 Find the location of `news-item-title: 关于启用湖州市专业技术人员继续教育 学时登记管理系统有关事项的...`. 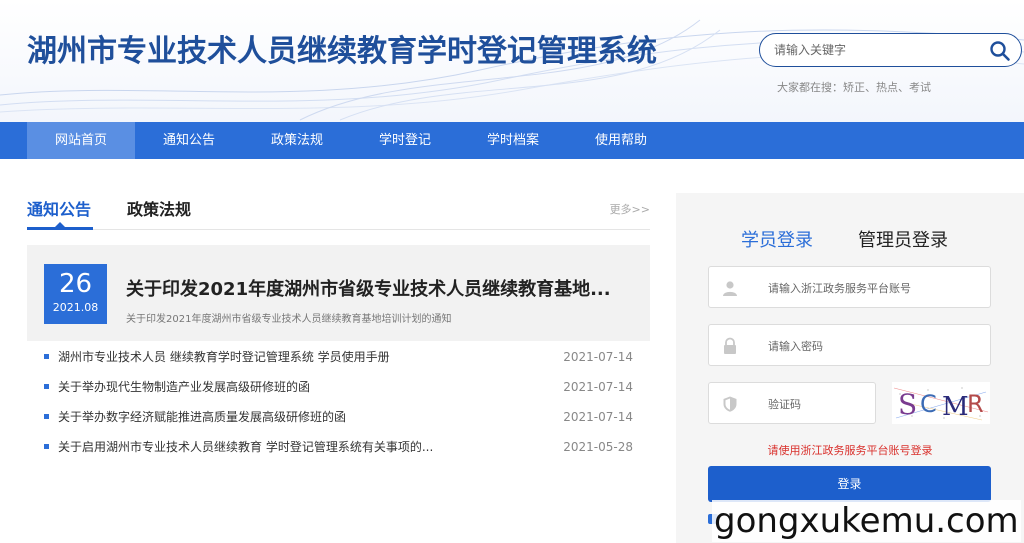

news-item-title: 关于启用湖州市专业技术人员继续教育 学时登记管理系统有关事项的... is located at coordinates (245, 447).